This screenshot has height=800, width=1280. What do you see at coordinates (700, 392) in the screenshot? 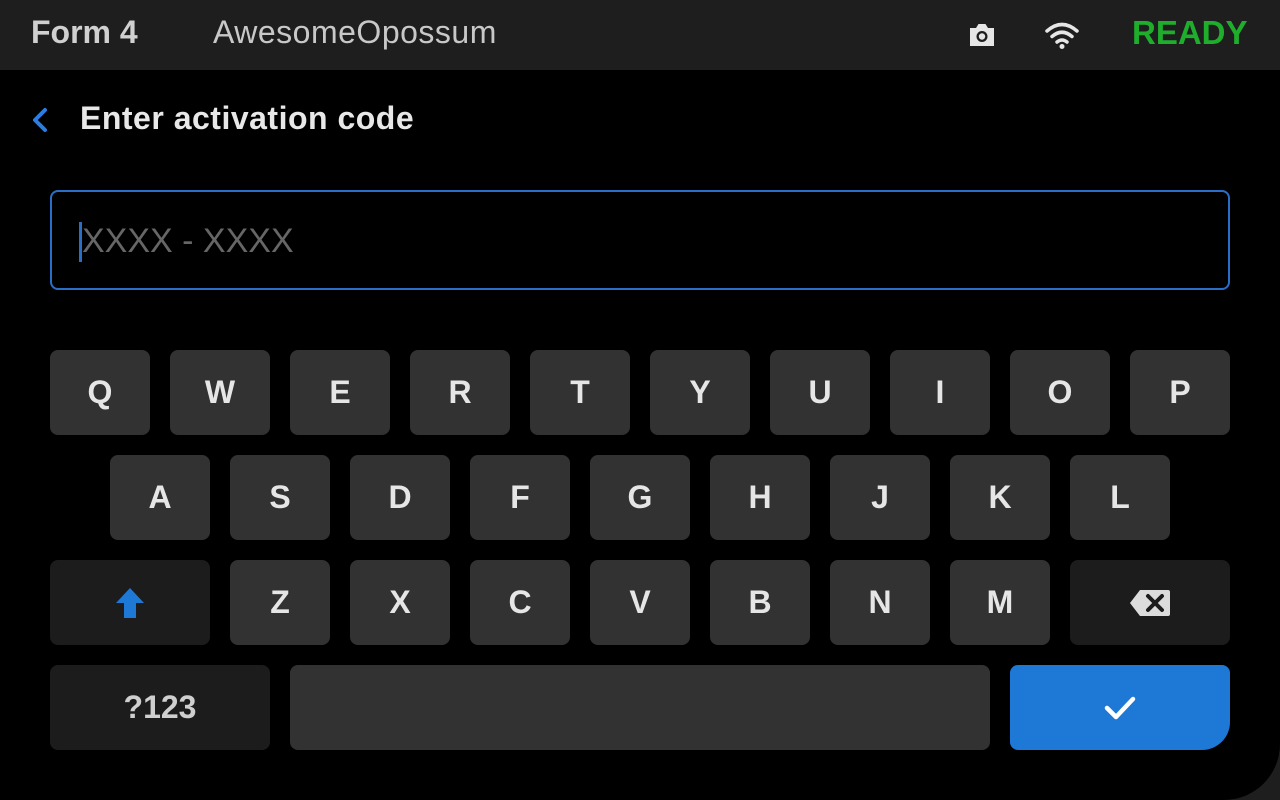
I see `key-y: Y` at bounding box center [700, 392].